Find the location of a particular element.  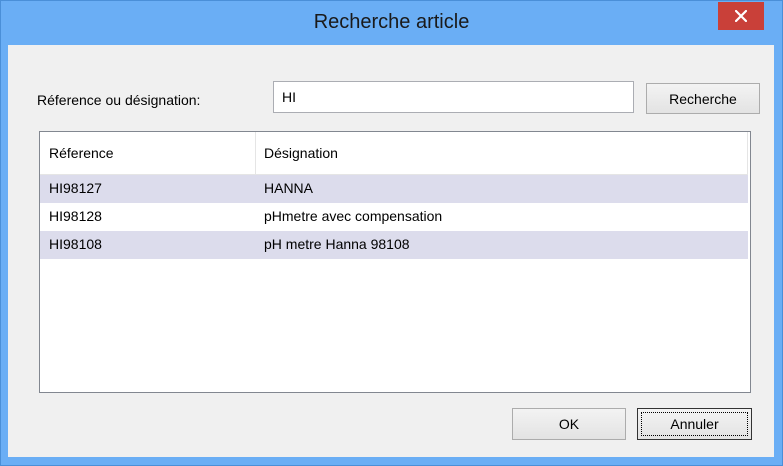

close-icon is located at coordinates (741, 16).